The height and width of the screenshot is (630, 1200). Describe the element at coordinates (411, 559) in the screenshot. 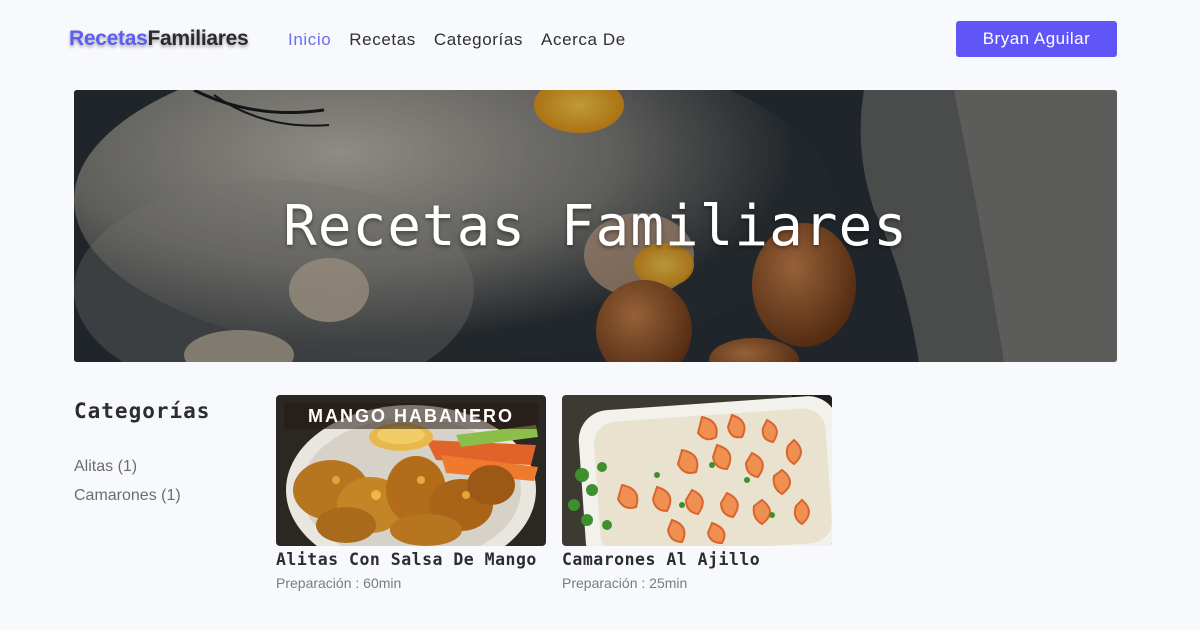

I see `recipe-title: Alitas Con Salsa De Mango` at that location.